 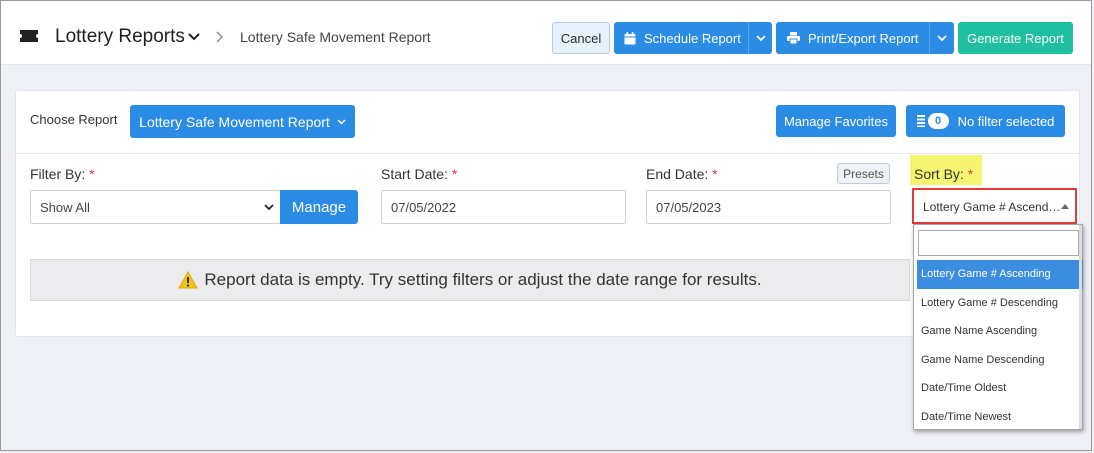 I want to click on end-date-value: 07/05/2023, so click(x=689, y=207).